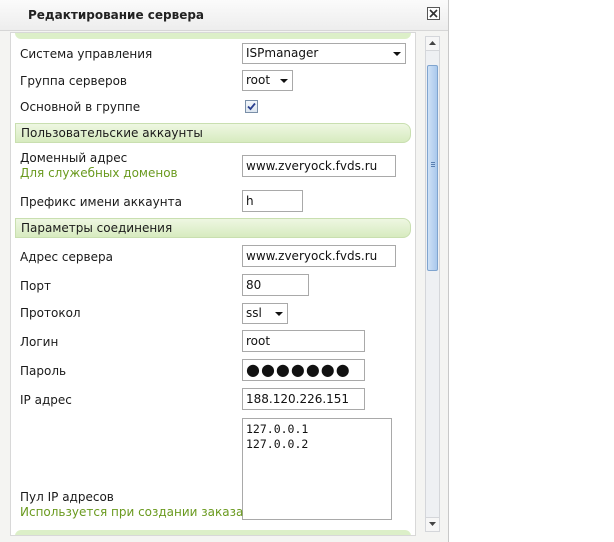 The width and height of the screenshot is (614, 542). Describe the element at coordinates (317, 469) in the screenshot. I see `ip-pool-textarea: 127.0.0.1 127.0.0.2` at that location.